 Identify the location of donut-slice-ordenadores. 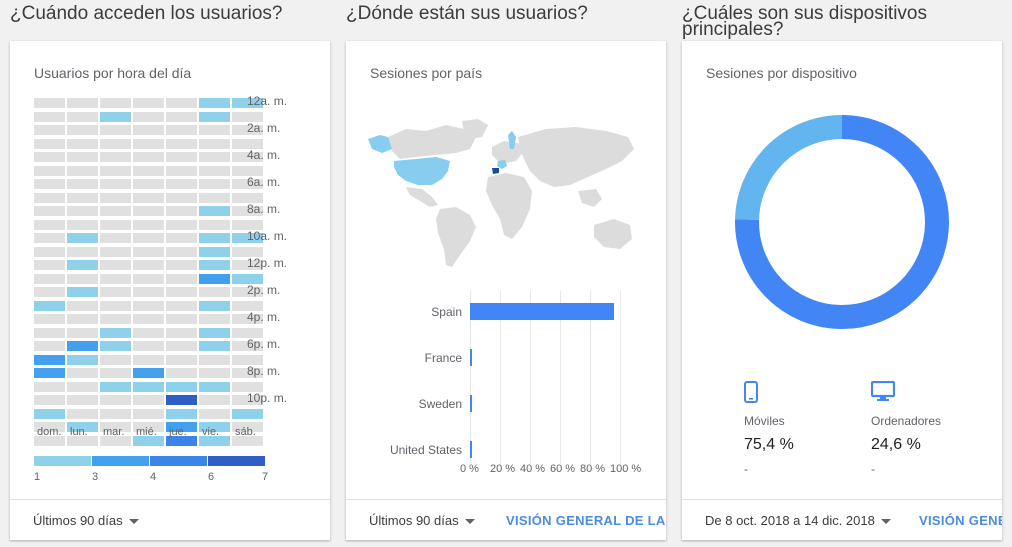
(789, 168).